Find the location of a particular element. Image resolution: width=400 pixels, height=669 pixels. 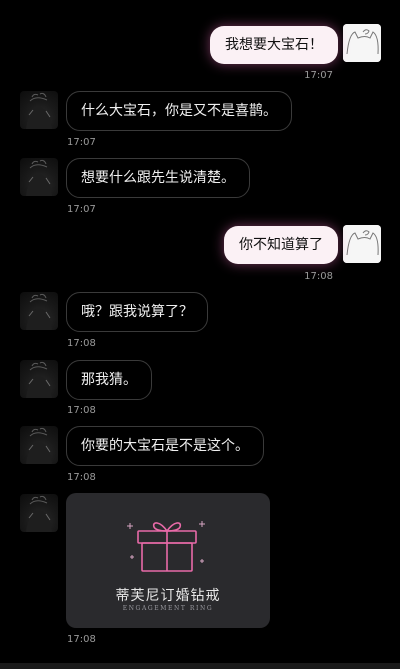

message-bubble-incoming: 哦？跟我说算了？ is located at coordinates (137, 312).